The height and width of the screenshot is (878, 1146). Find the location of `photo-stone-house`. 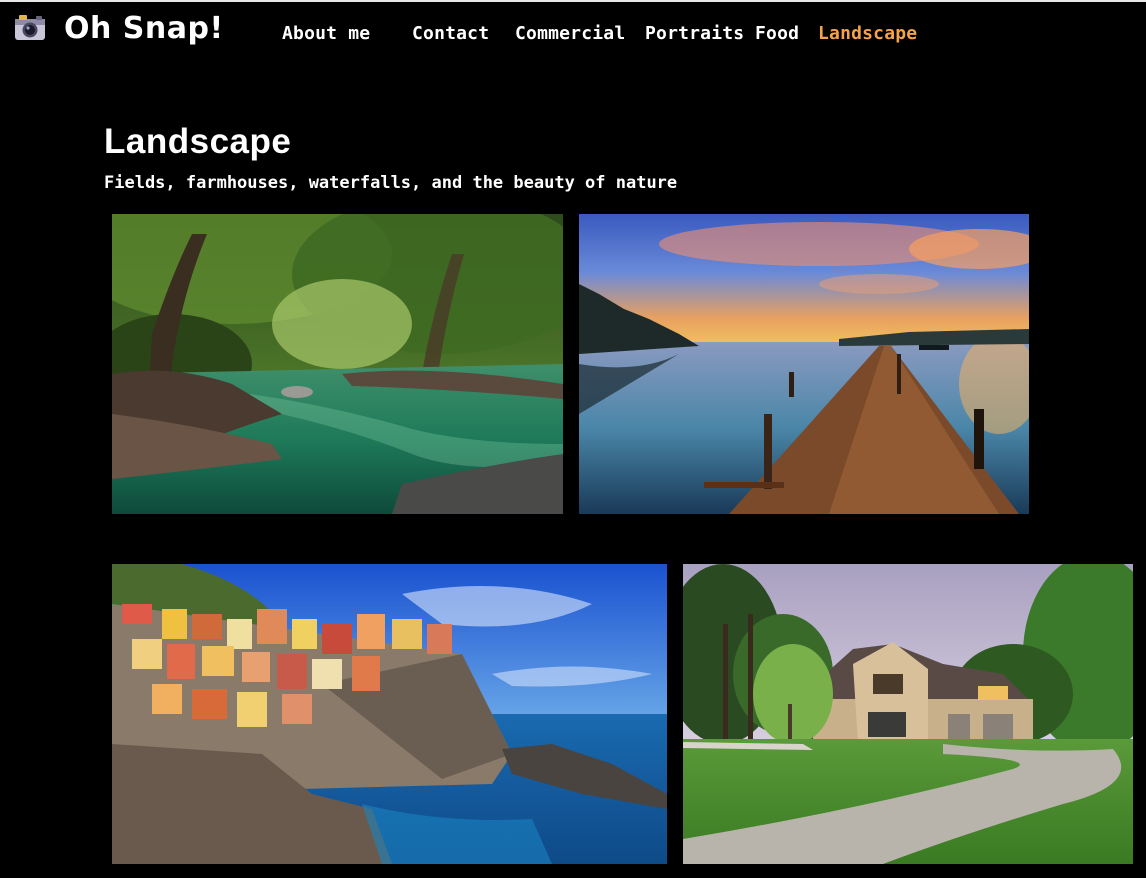

photo-stone-house is located at coordinates (908, 714).